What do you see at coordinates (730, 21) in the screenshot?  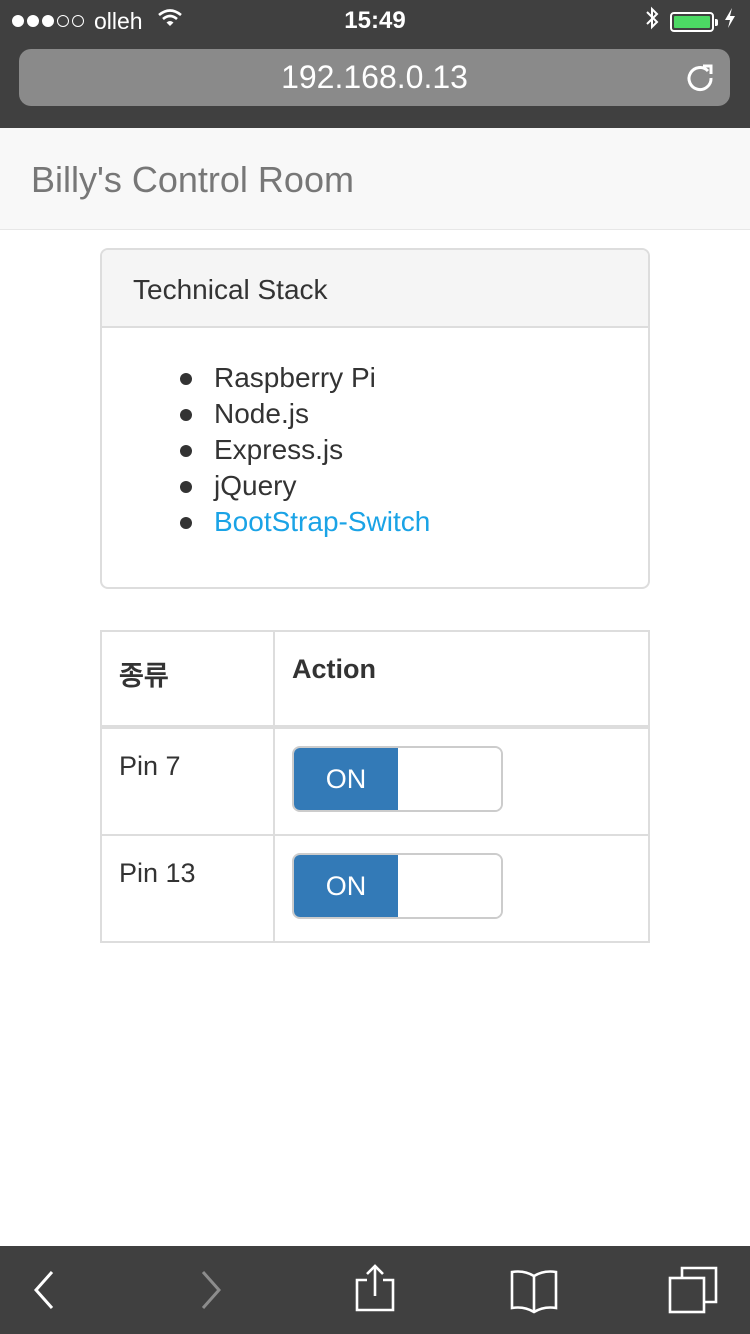 I see `lightning-icon` at bounding box center [730, 21].